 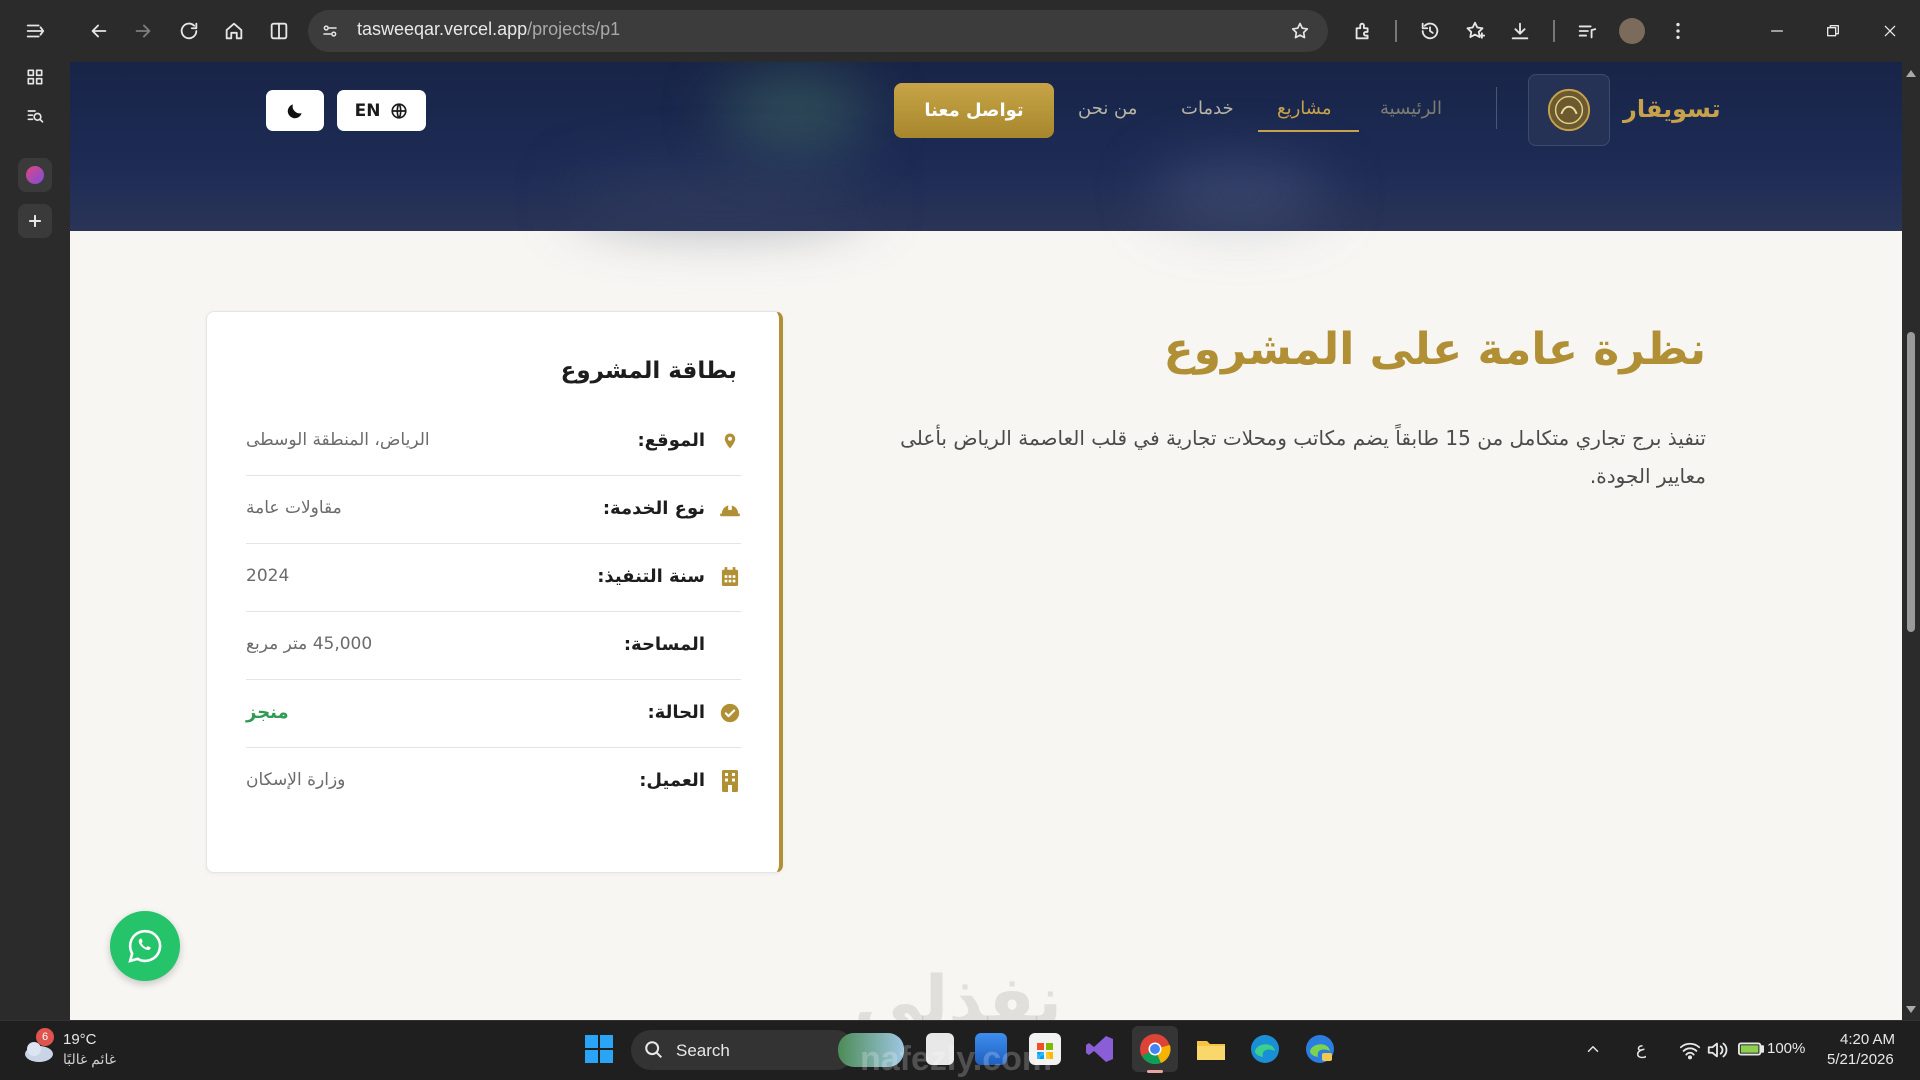 I want to click on hard-hat-icon, so click(x=730, y=509).